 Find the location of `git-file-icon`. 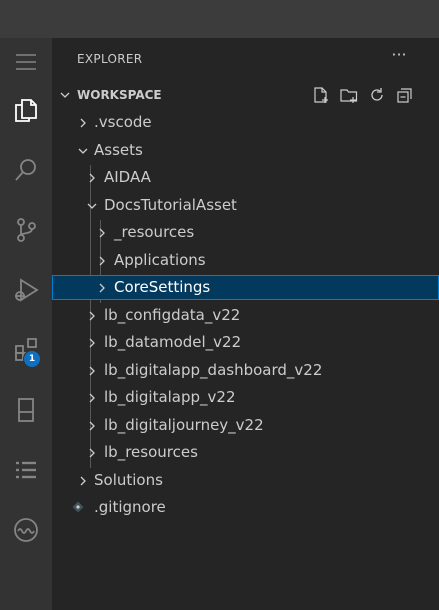

git-file-icon is located at coordinates (78, 507).